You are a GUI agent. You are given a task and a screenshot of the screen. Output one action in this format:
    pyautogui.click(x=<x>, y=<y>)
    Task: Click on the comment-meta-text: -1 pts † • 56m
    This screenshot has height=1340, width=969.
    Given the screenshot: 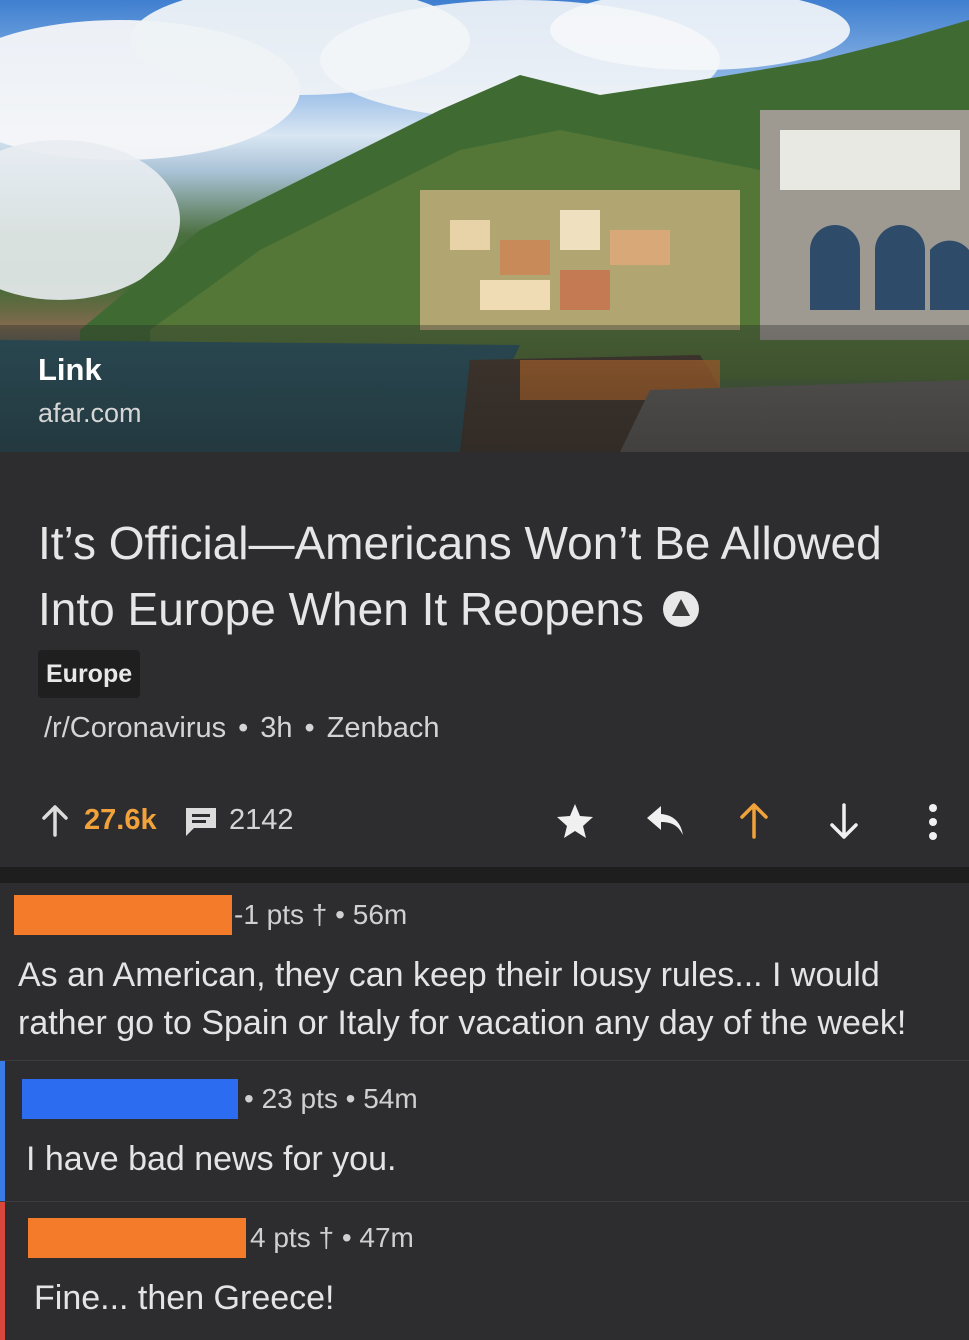 What is the action you would take?
    pyautogui.click(x=321, y=914)
    